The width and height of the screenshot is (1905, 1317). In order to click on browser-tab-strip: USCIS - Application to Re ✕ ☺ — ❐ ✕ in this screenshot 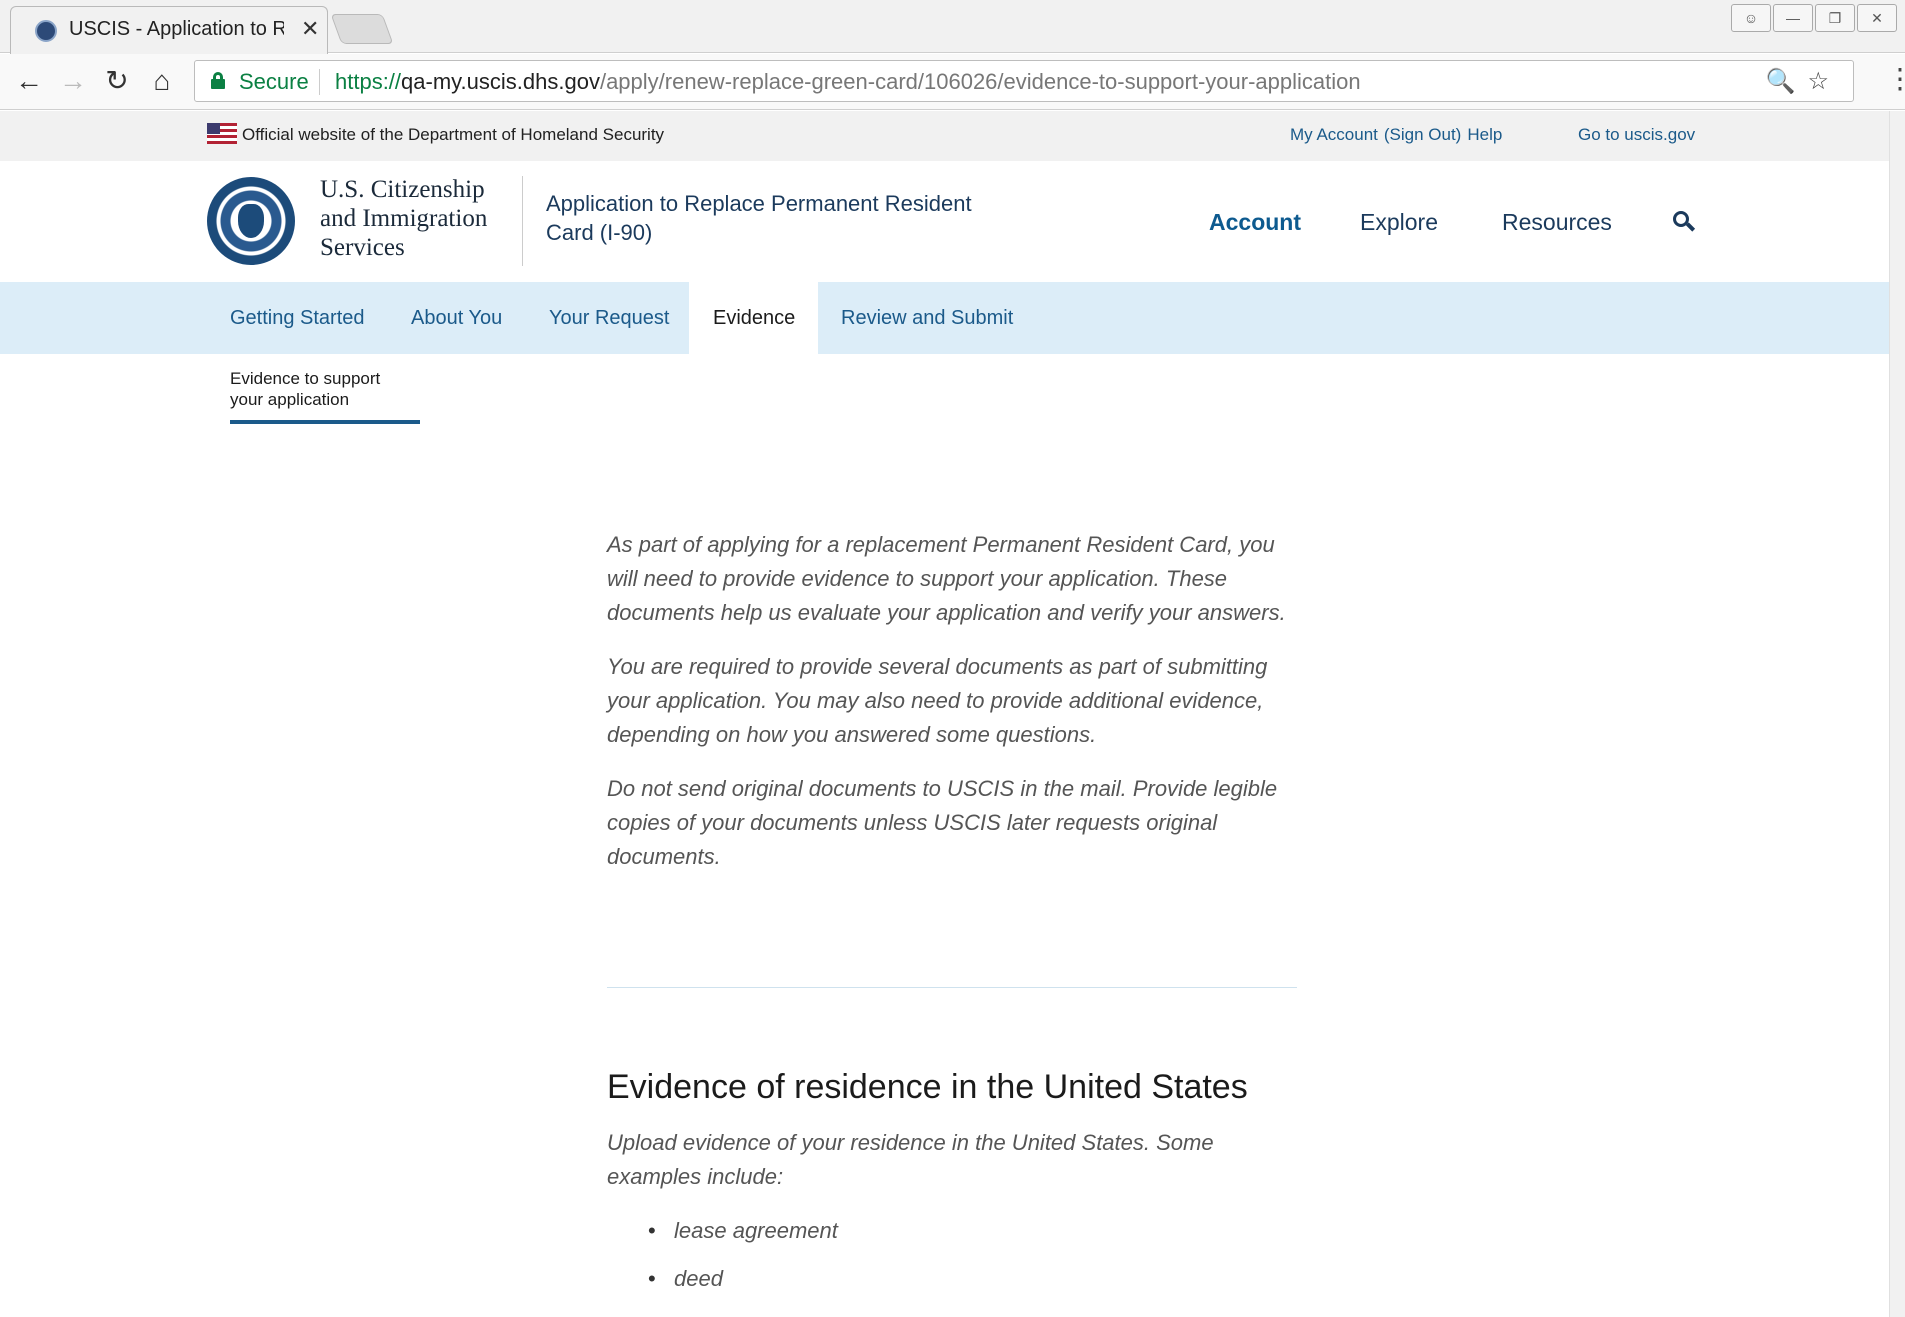, I will do `click(952, 27)`.